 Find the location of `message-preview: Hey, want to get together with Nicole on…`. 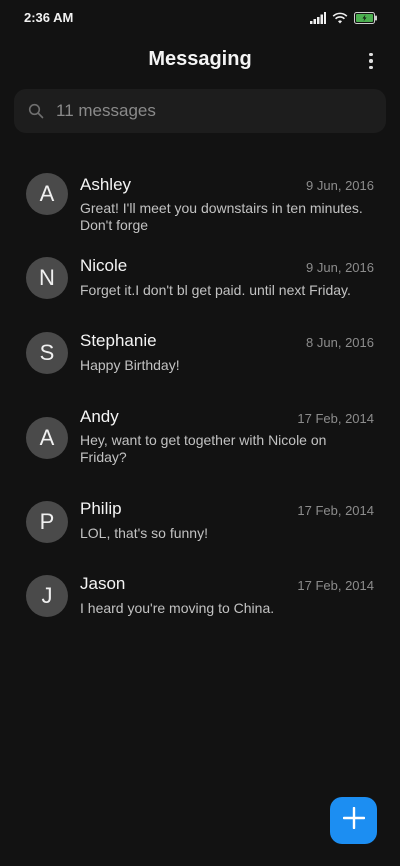

message-preview: Hey, want to get together with Nicole on… is located at coordinates (203, 448).